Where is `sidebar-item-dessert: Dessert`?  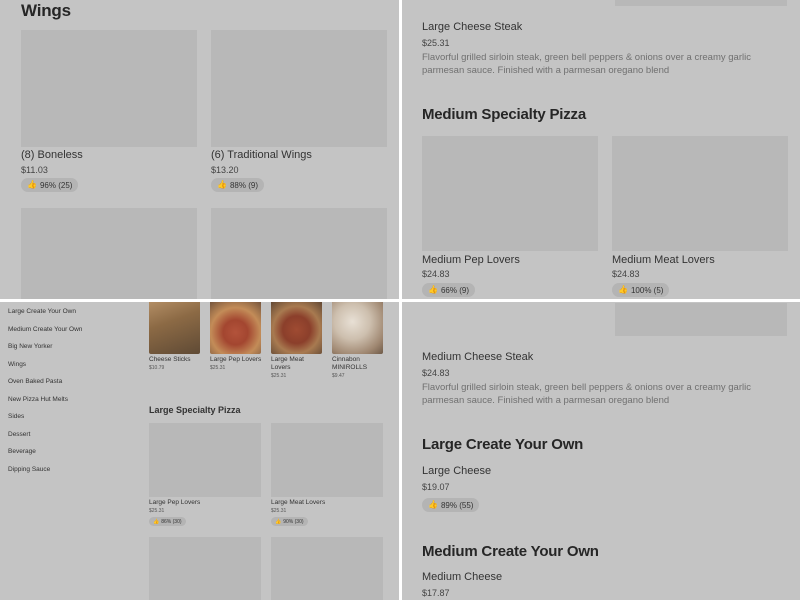
sidebar-item-dessert: Dessert is located at coordinates (19, 434).